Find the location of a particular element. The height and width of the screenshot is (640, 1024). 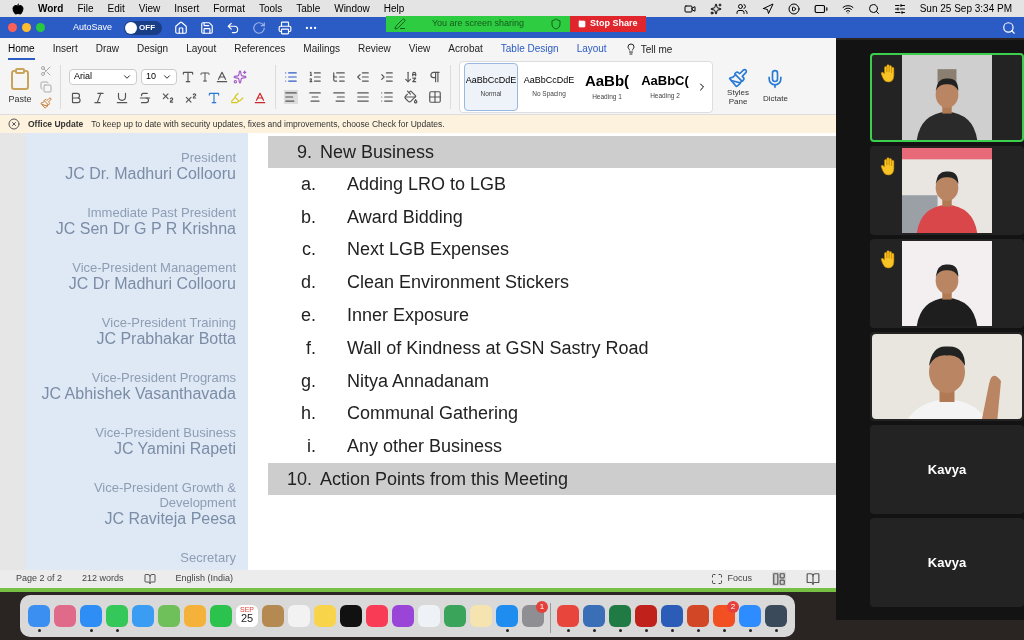

underline-icon is located at coordinates (122, 98).